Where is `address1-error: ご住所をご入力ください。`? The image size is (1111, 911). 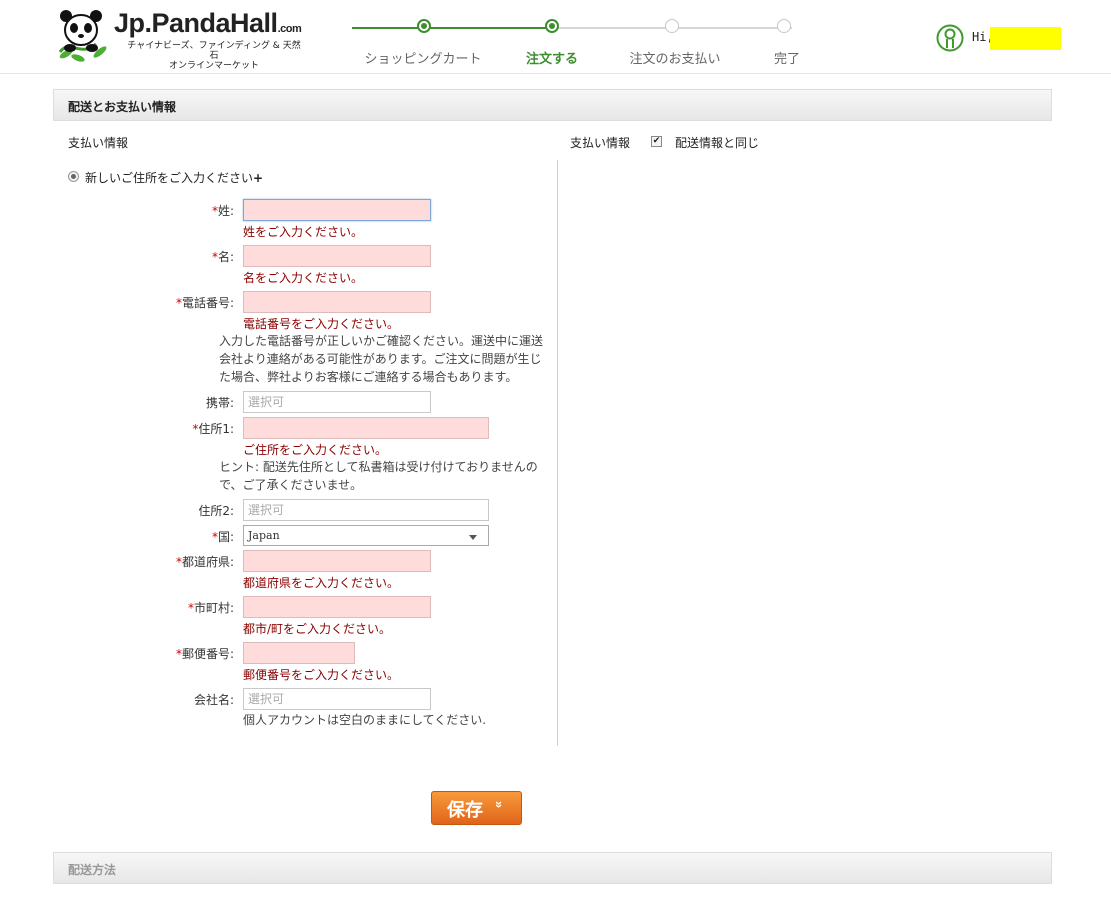
address1-error: ご住所をご入力ください。 is located at coordinates (315, 450).